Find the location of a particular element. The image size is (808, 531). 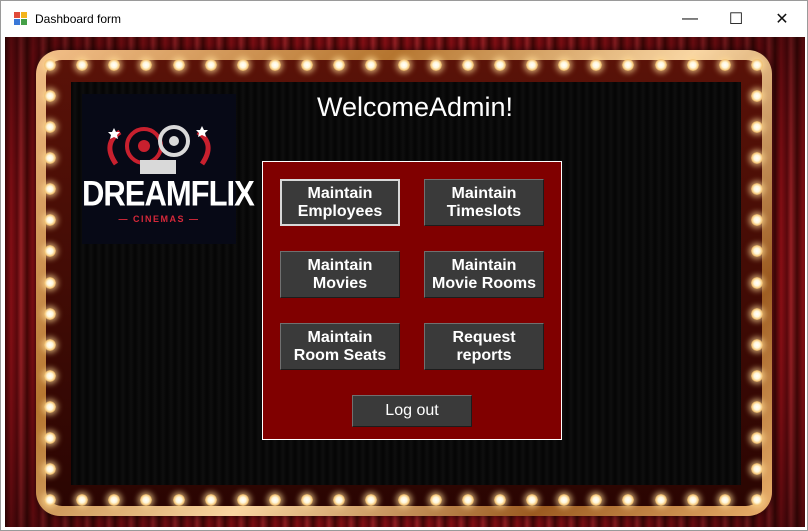

logo-subtitle: — CINEMAS — is located at coordinates (159, 219).